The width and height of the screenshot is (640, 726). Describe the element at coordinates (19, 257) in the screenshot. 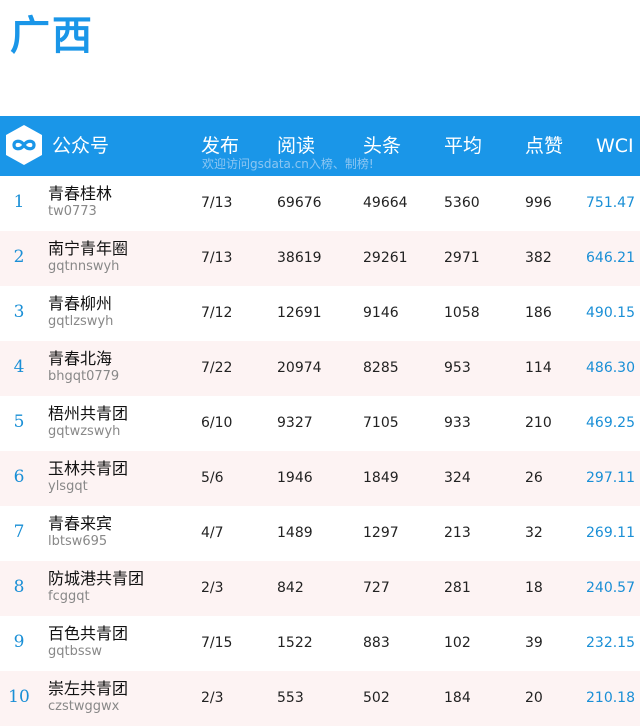

I see `rank-number: 2` at that location.